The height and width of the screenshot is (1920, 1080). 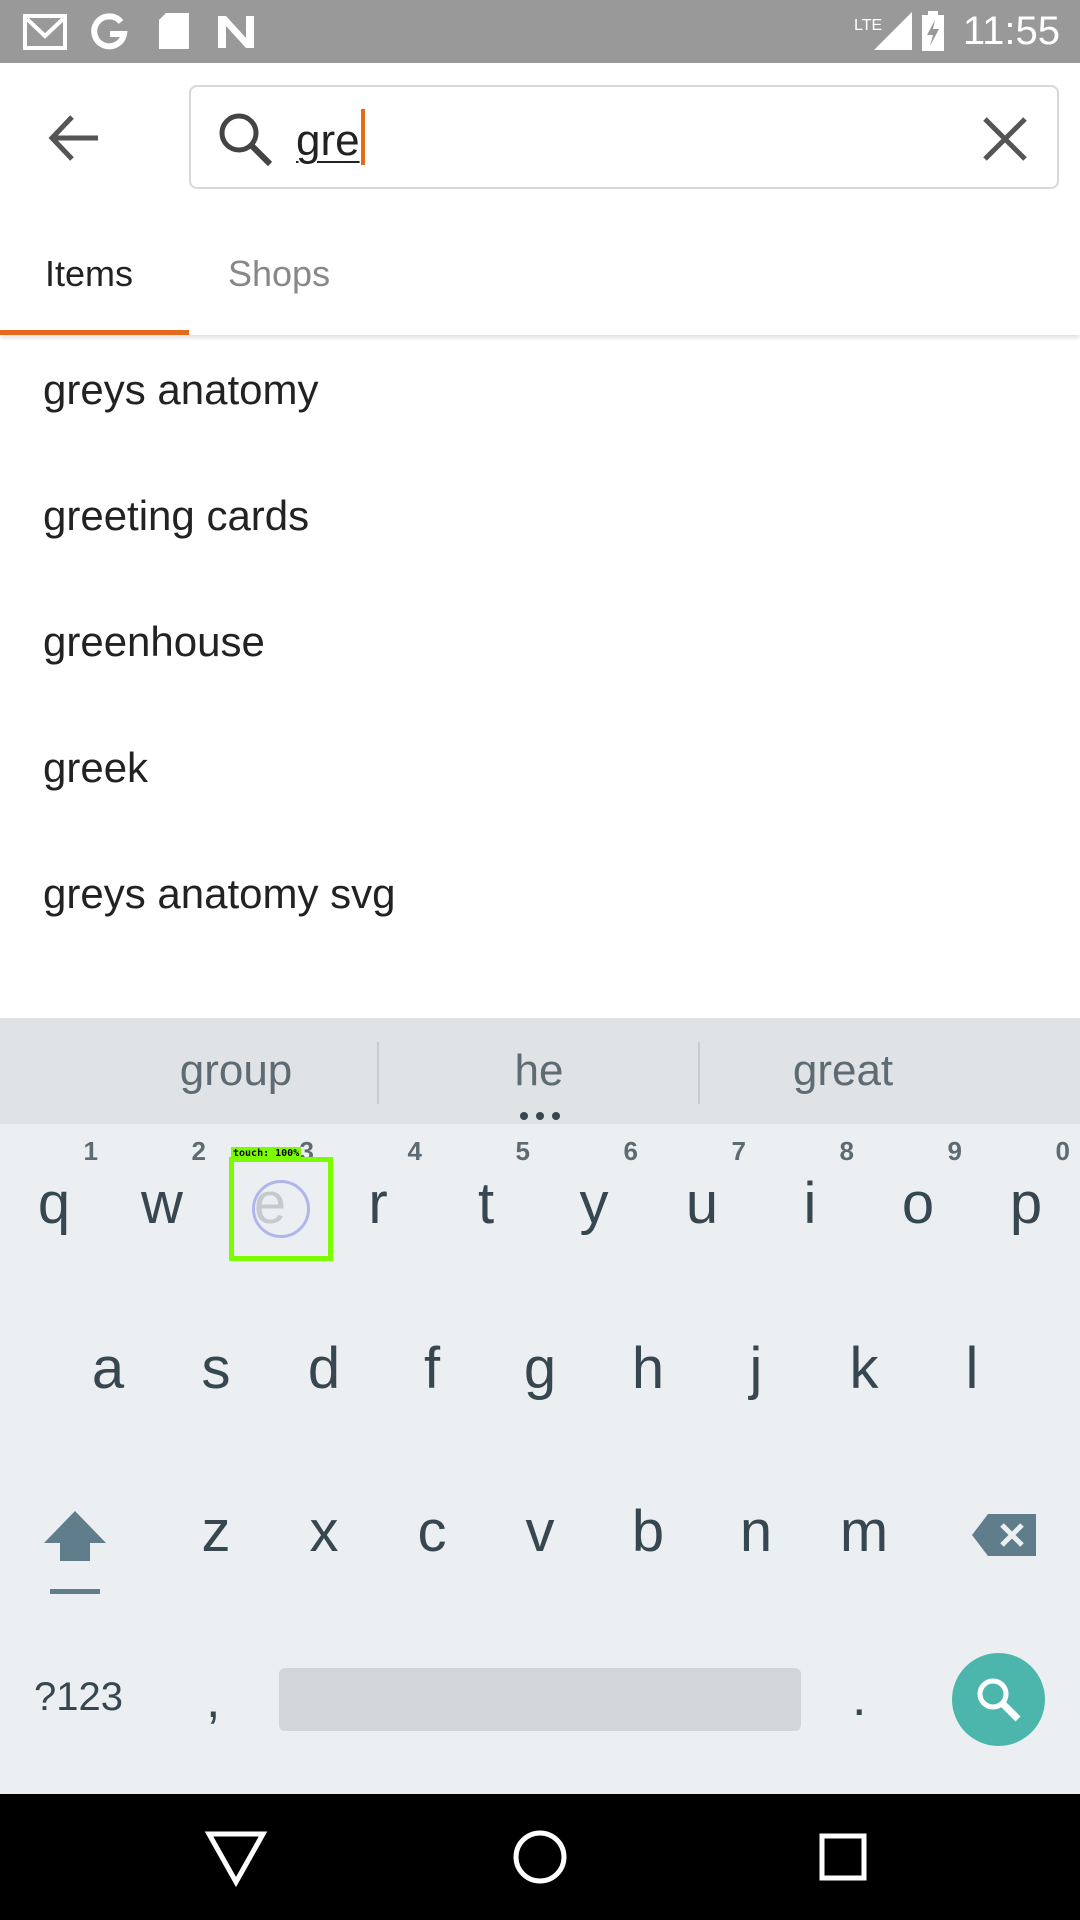 What do you see at coordinates (933, 31) in the screenshot?
I see `battery-icon` at bounding box center [933, 31].